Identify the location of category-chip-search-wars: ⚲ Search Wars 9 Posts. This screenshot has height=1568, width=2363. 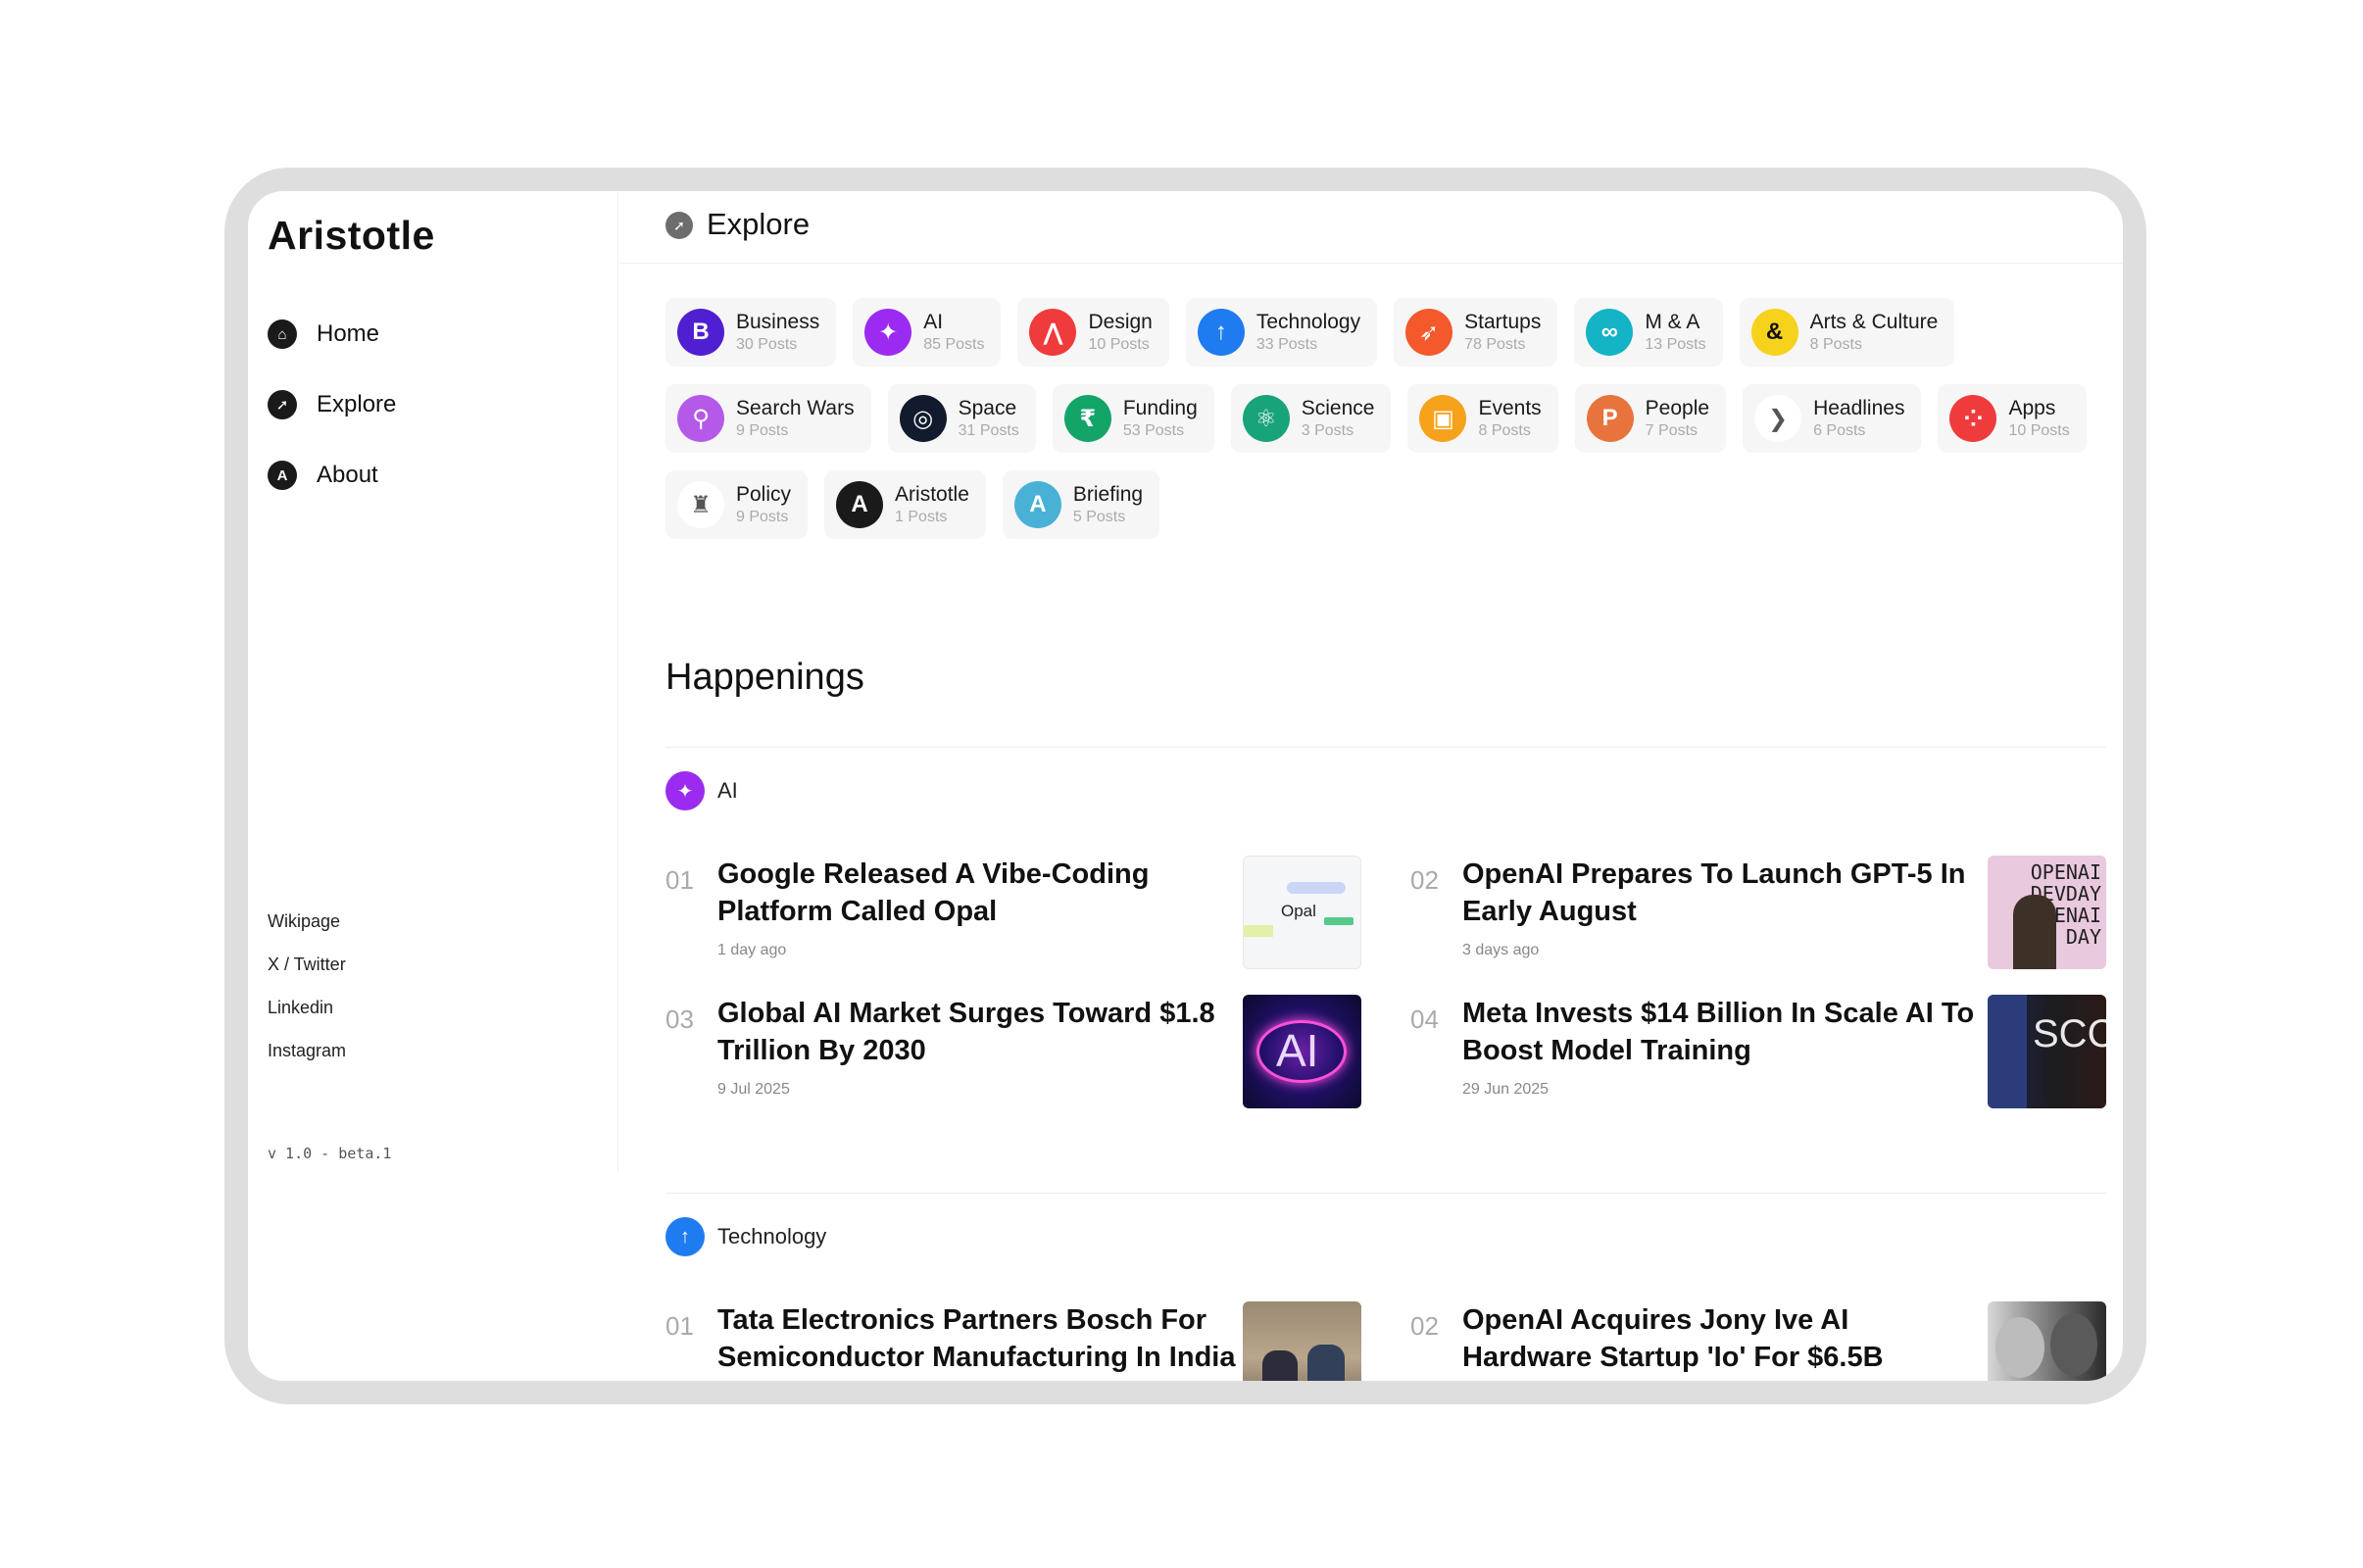
(768, 418).